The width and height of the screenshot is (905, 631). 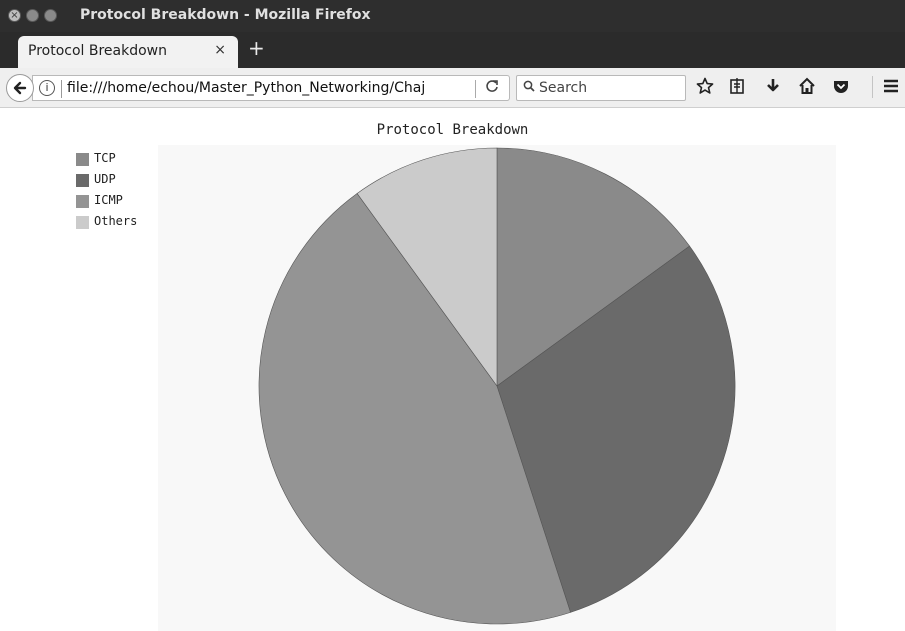 I want to click on tab-protocol-breakdown: Protocol Breakdown ×, so click(x=128, y=52).